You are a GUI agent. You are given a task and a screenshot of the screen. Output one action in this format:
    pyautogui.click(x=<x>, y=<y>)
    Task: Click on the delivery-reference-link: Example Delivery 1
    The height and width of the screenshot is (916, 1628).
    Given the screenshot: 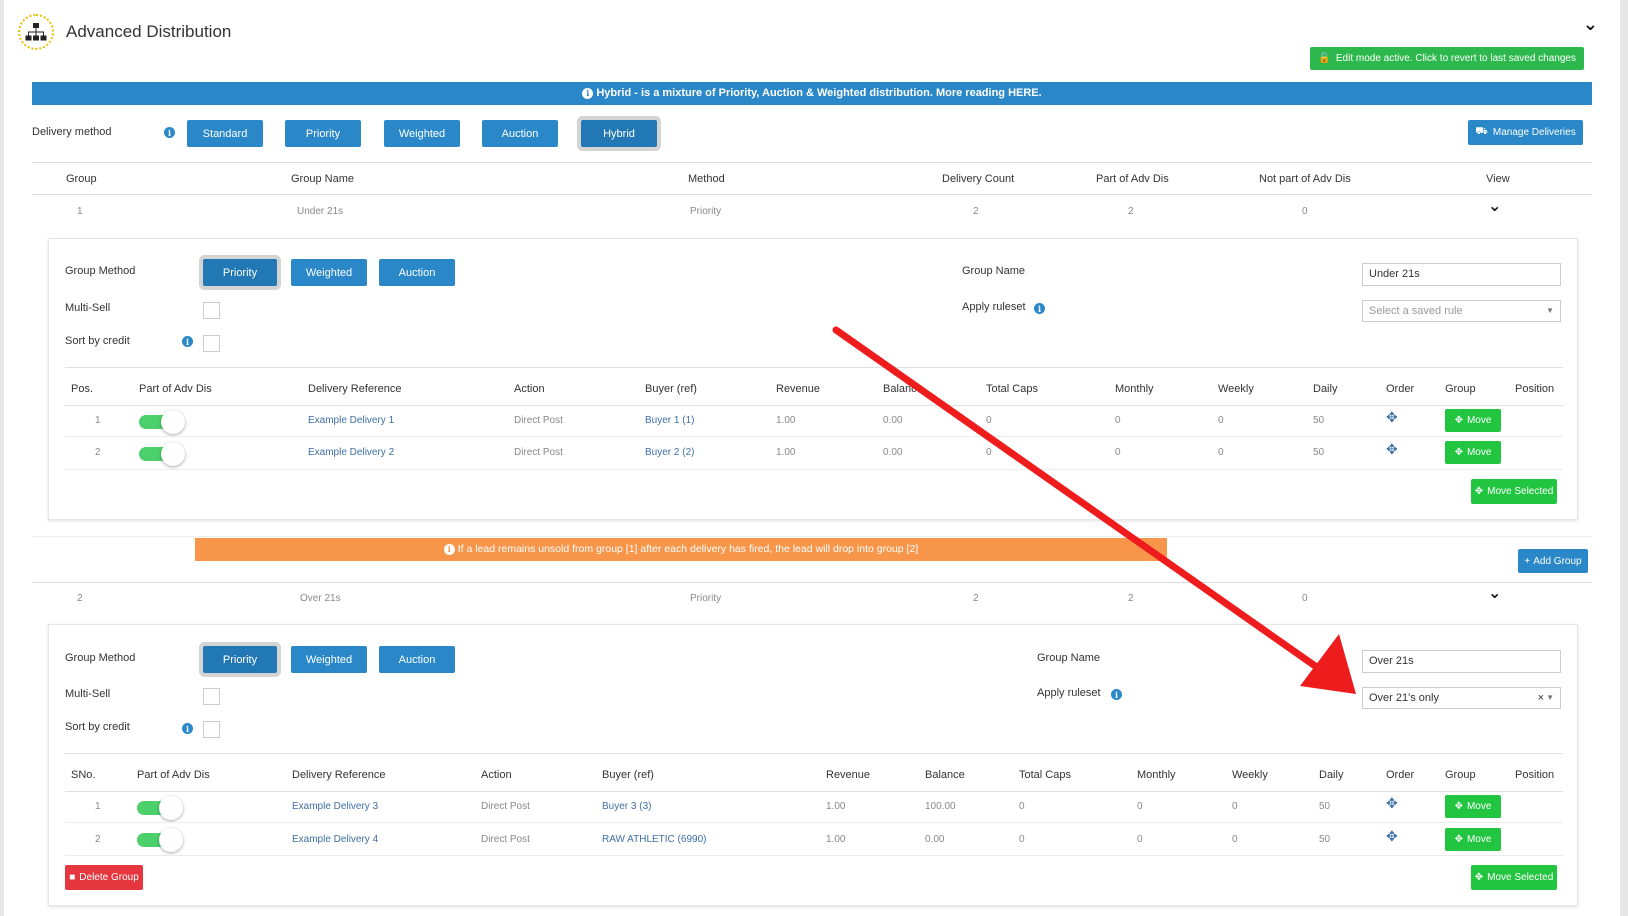 What is the action you would take?
    pyautogui.click(x=351, y=420)
    